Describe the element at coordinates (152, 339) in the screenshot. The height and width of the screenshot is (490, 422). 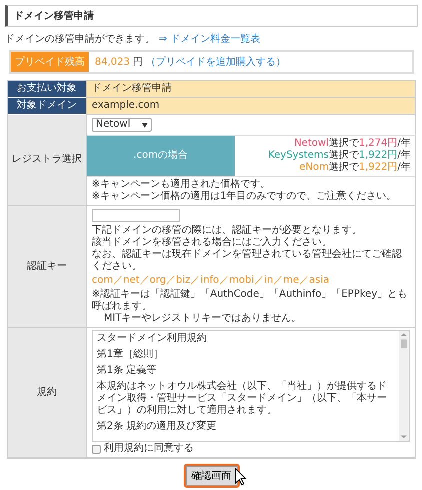
I see `terms-text: スタードメイン利用規約` at that location.